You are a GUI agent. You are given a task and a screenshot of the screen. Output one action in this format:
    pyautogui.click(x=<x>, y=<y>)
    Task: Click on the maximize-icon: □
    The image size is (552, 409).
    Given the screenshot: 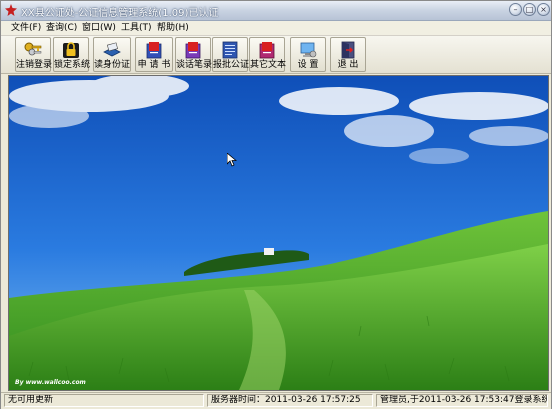 What is the action you would take?
    pyautogui.click(x=529, y=9)
    